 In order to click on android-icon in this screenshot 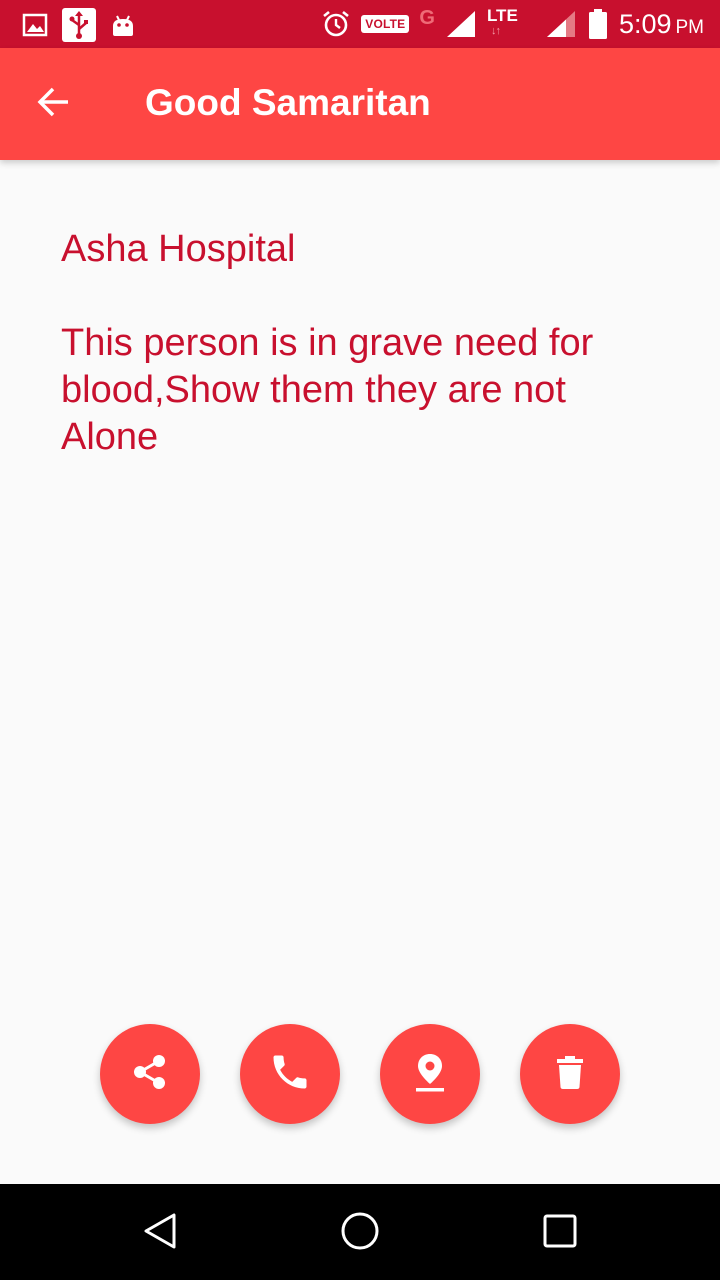, I will do `click(123, 25)`.